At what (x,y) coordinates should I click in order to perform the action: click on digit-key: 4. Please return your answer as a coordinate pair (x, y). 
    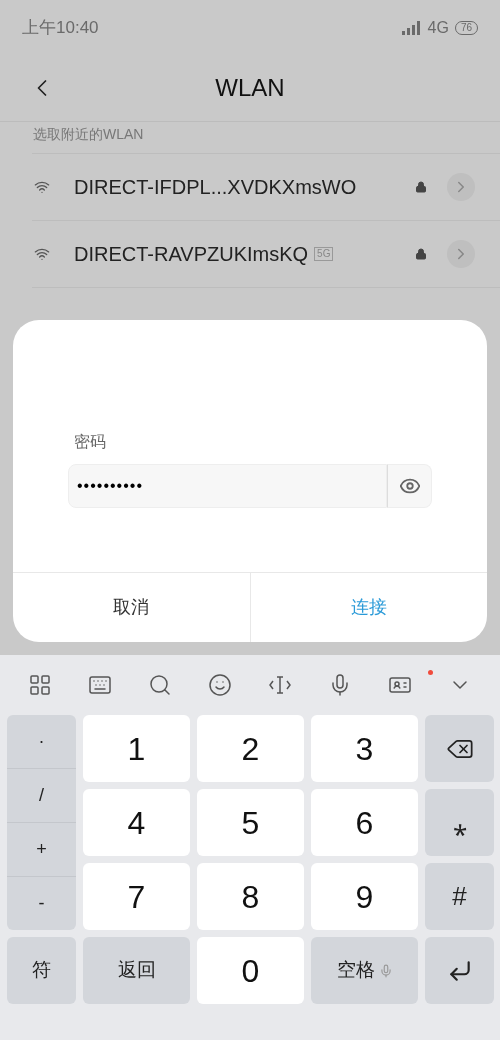
    Looking at the image, I should click on (136, 822).